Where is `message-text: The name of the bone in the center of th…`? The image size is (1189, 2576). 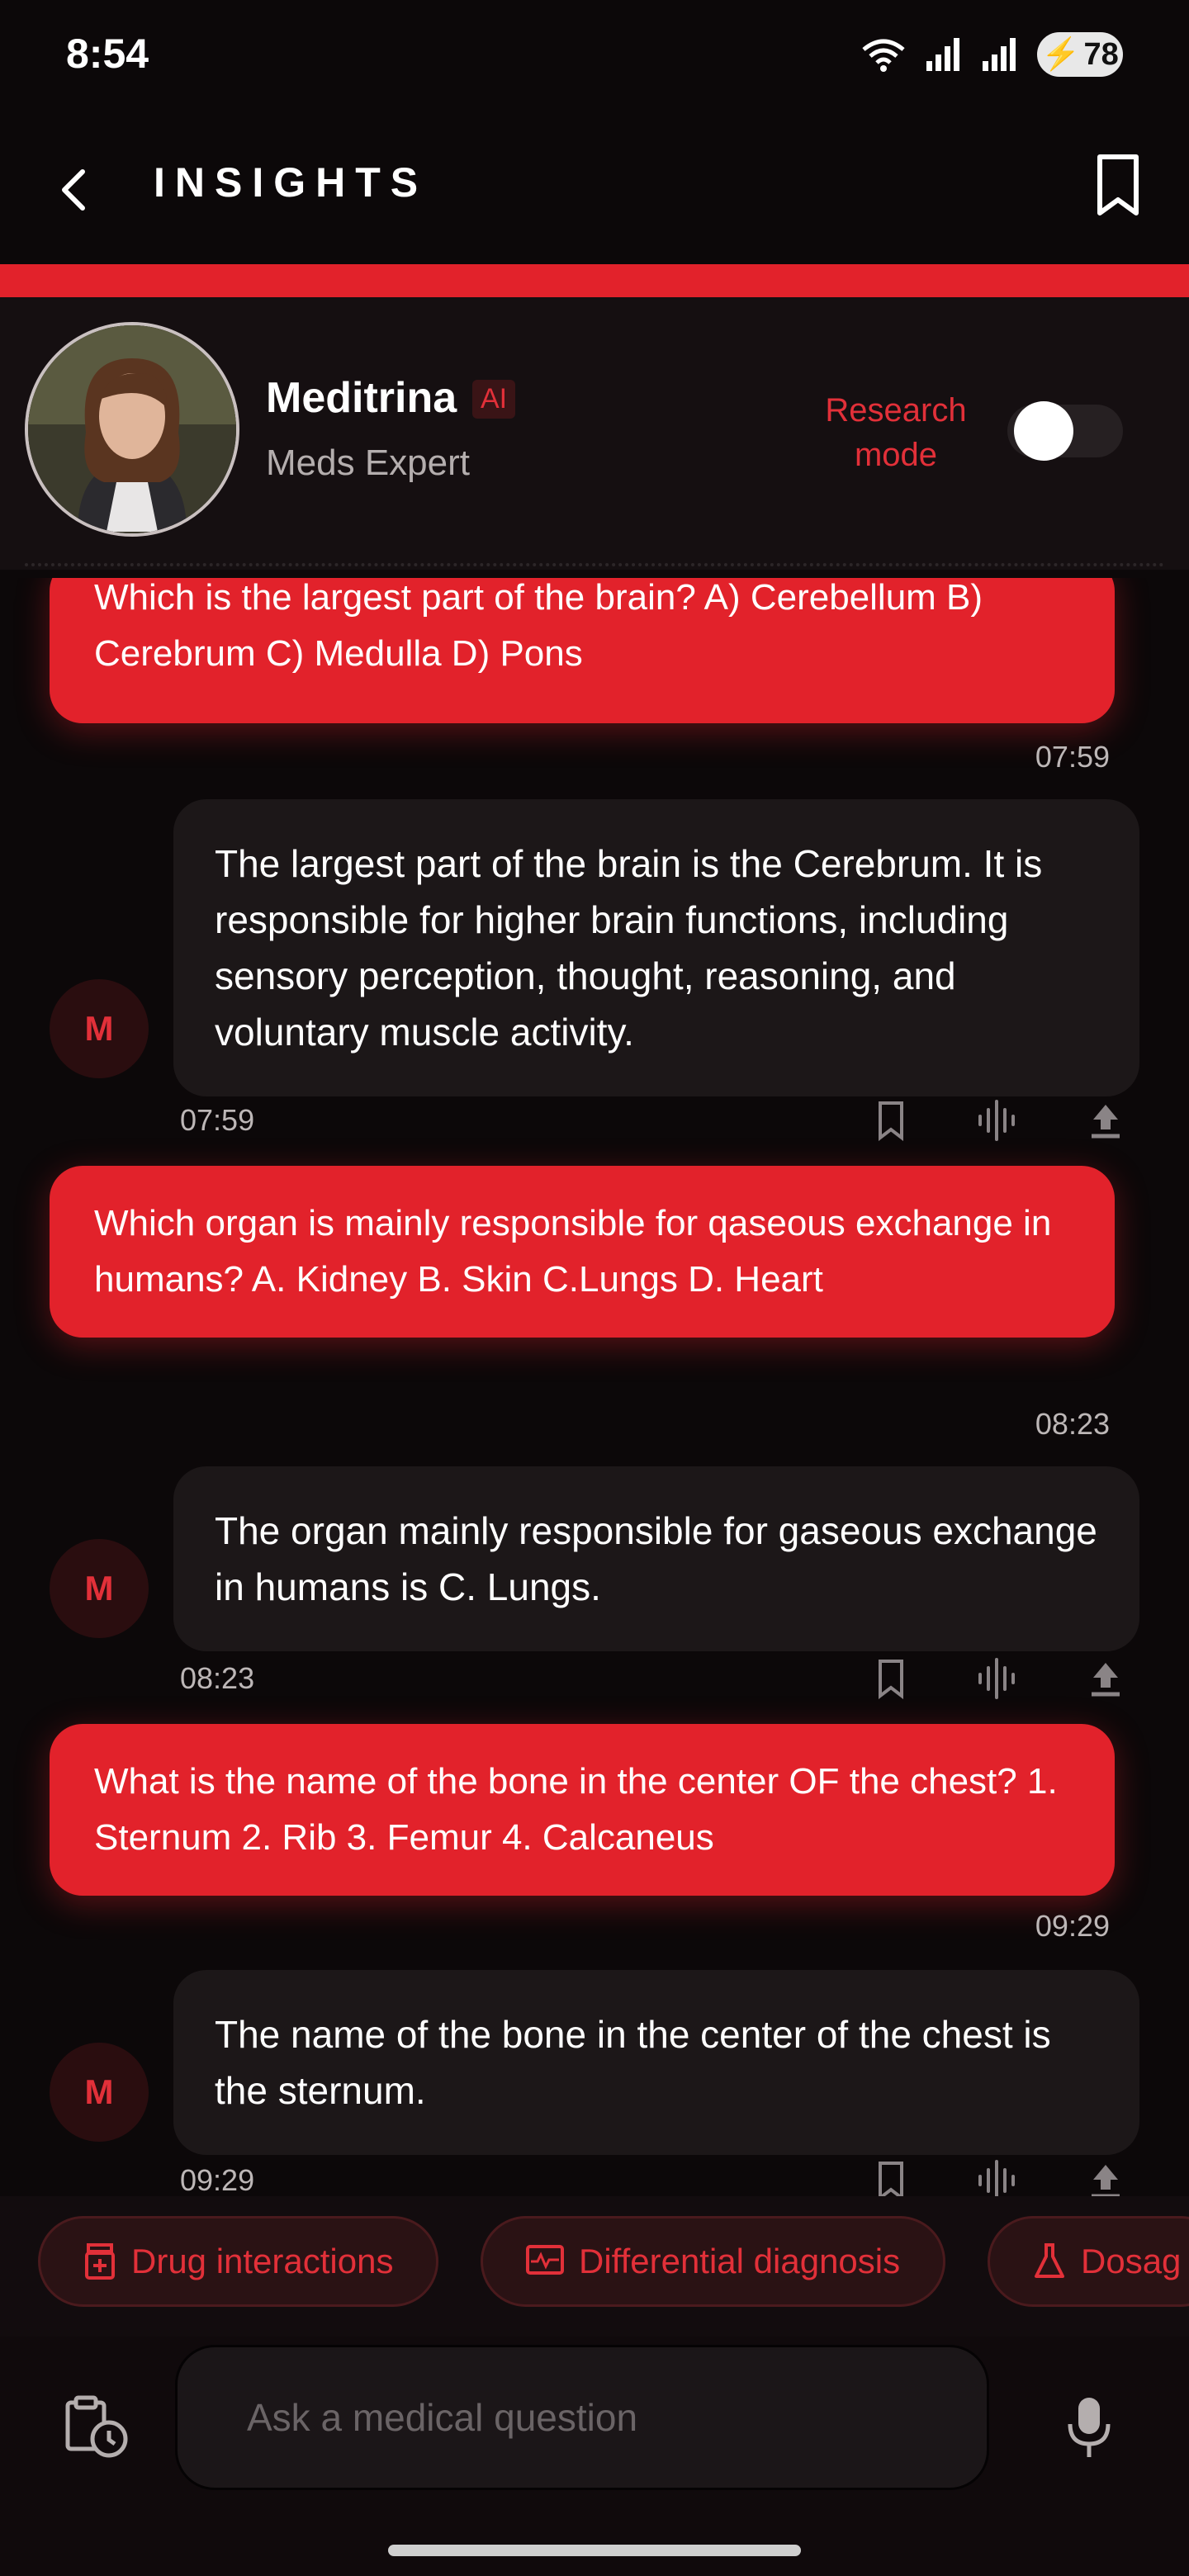 message-text: The name of the bone in the center of th… is located at coordinates (633, 2062).